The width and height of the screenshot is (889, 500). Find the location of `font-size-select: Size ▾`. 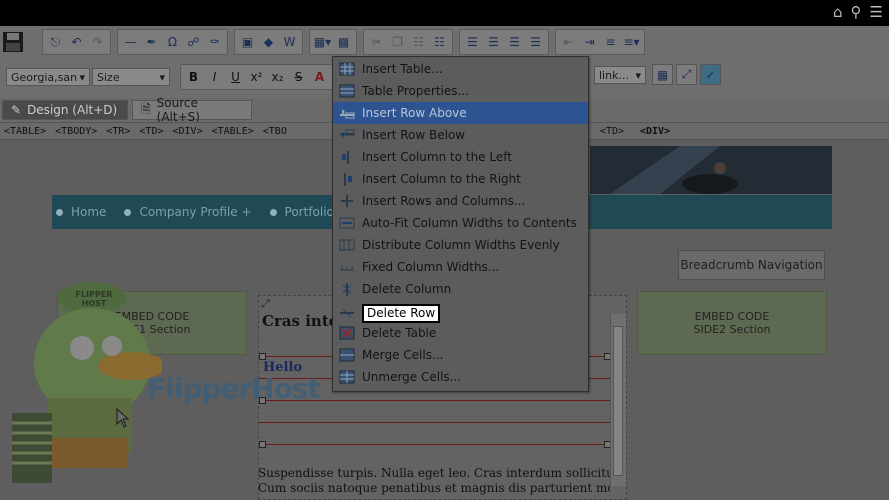

font-size-select: Size ▾ is located at coordinates (131, 77).